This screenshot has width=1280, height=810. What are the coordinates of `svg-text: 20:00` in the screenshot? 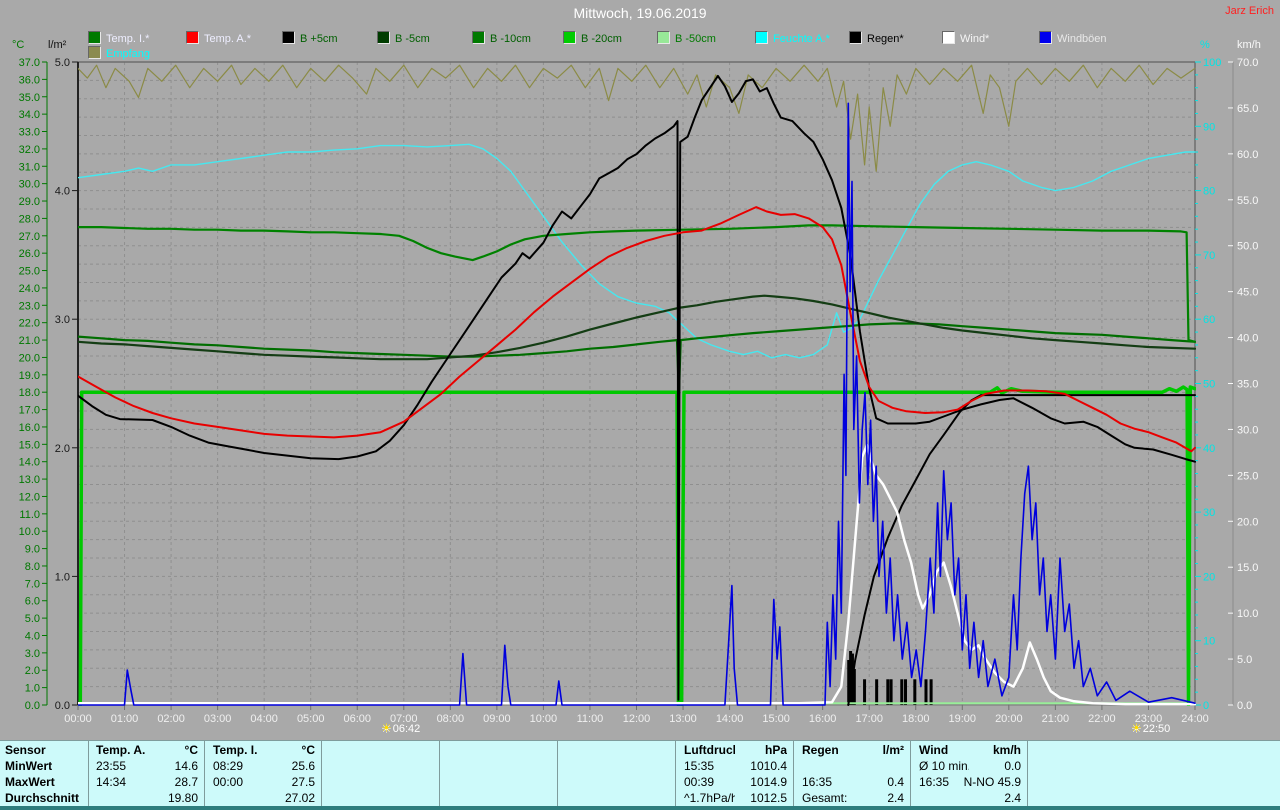 It's located at (1009, 719).